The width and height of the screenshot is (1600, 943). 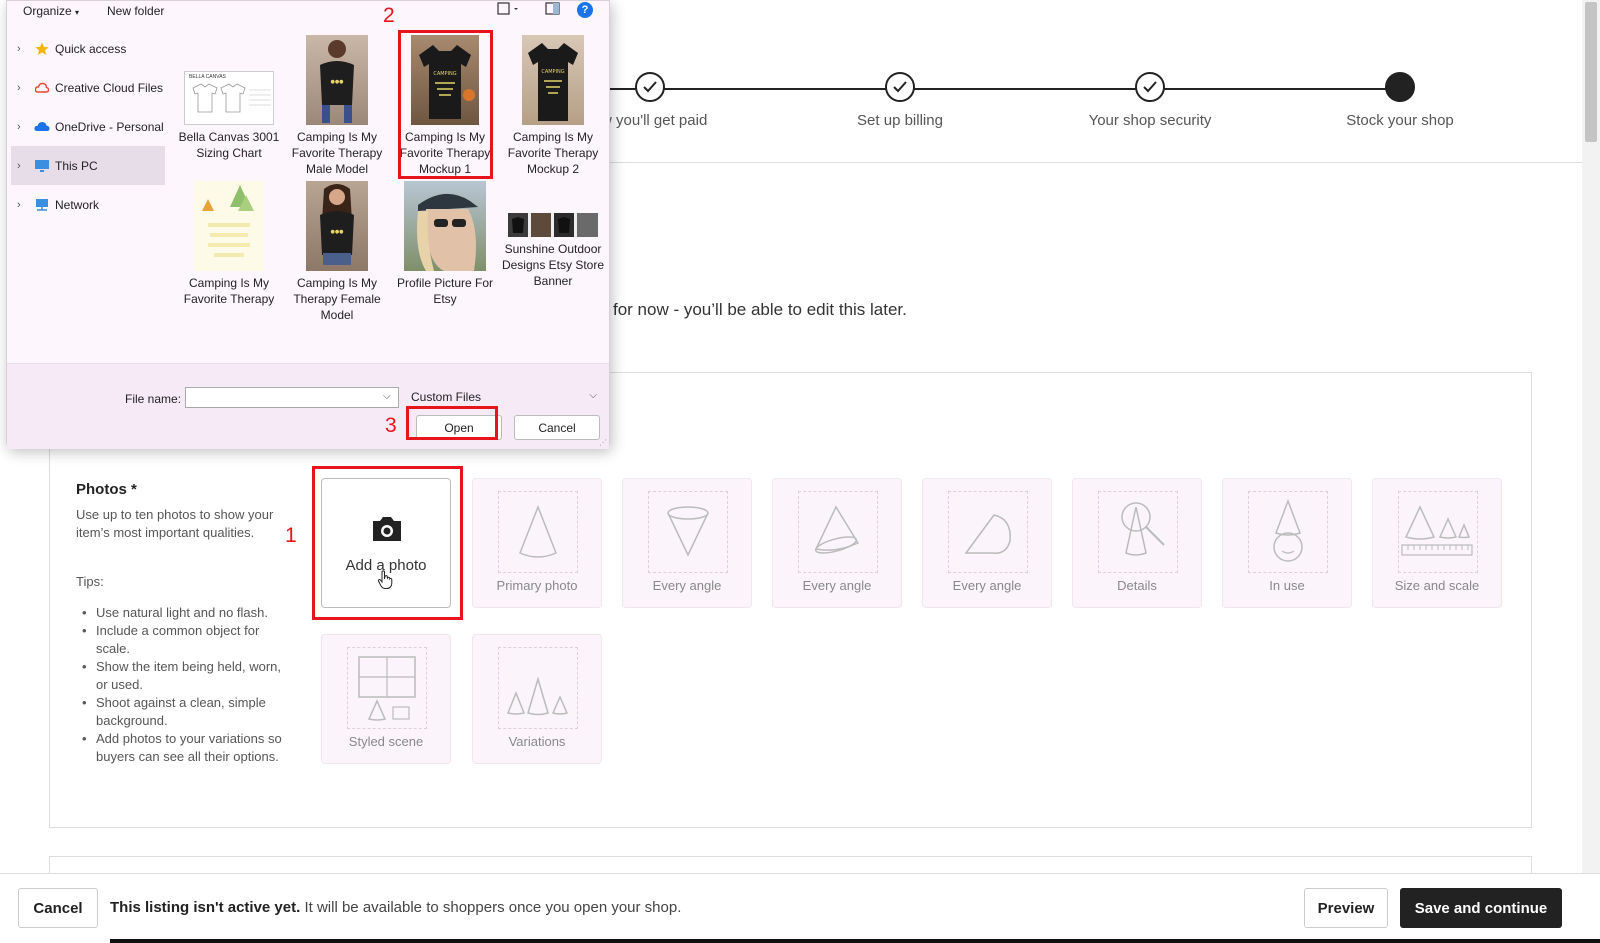 I want to click on file-type-value: Custom Files, so click(x=446, y=397).